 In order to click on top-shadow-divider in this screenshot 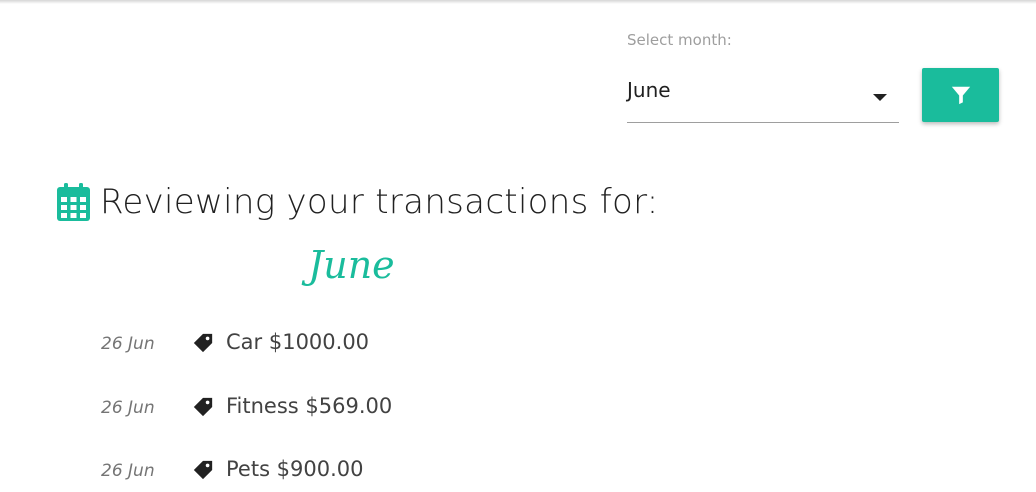, I will do `click(518, 2)`.